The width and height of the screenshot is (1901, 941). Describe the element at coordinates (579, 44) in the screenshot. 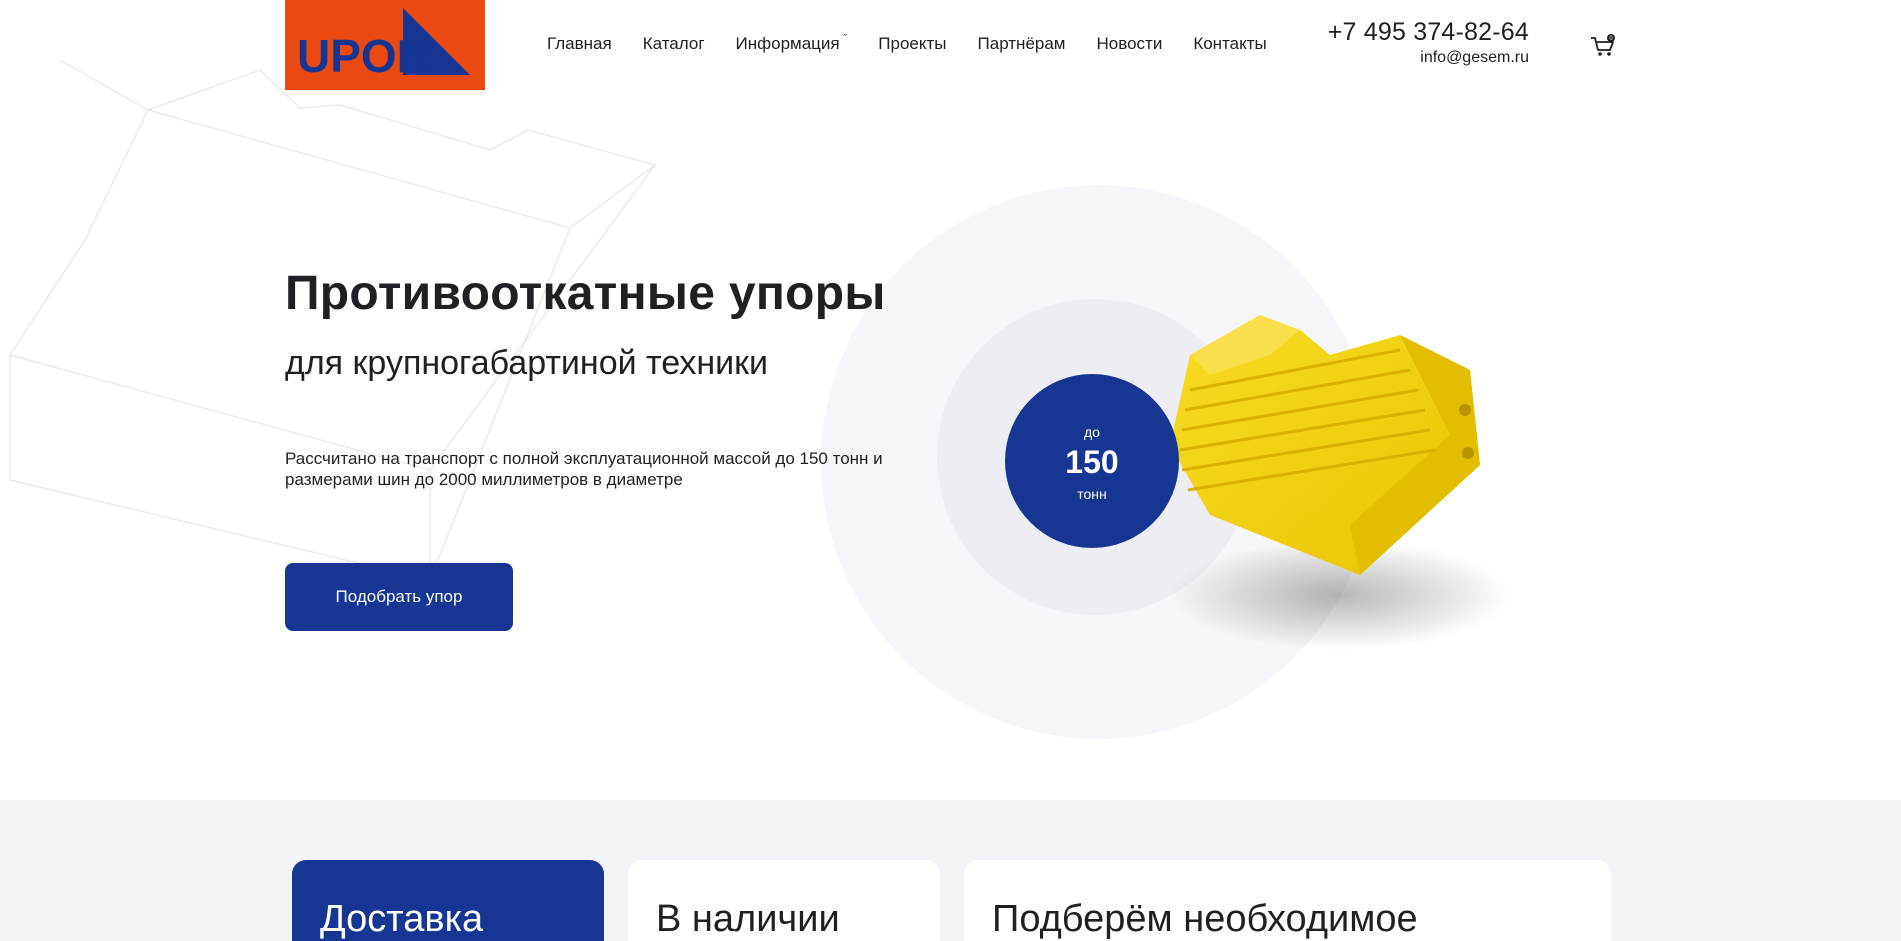

I see `nav-item-home: Главная` at that location.